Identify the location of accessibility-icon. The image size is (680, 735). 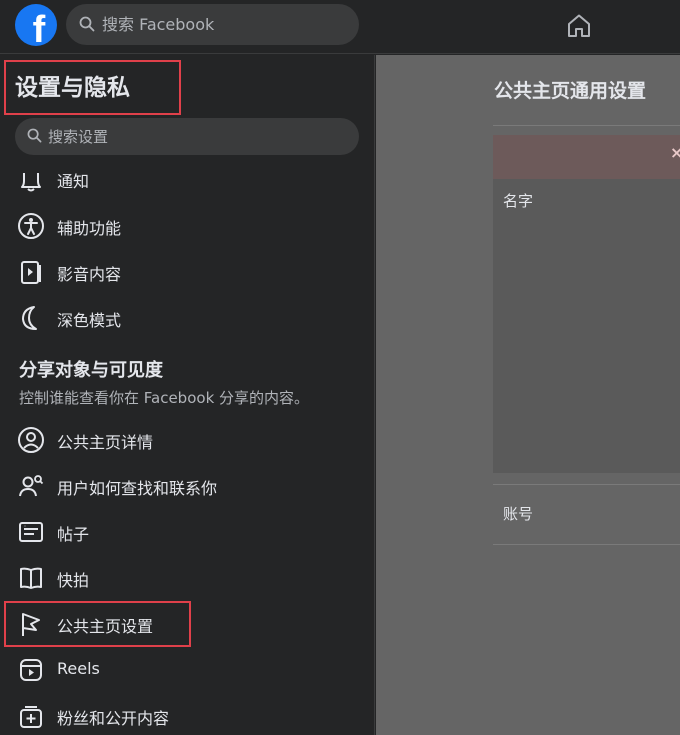
(31, 226).